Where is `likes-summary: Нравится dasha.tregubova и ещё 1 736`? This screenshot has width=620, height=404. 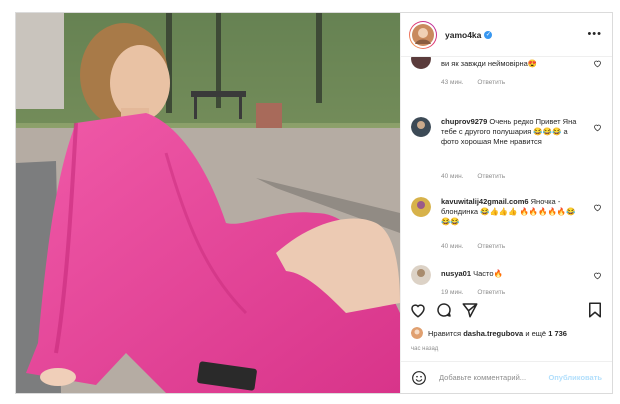 likes-summary: Нравится dasha.tregubova и ещё 1 736 is located at coordinates (489, 333).